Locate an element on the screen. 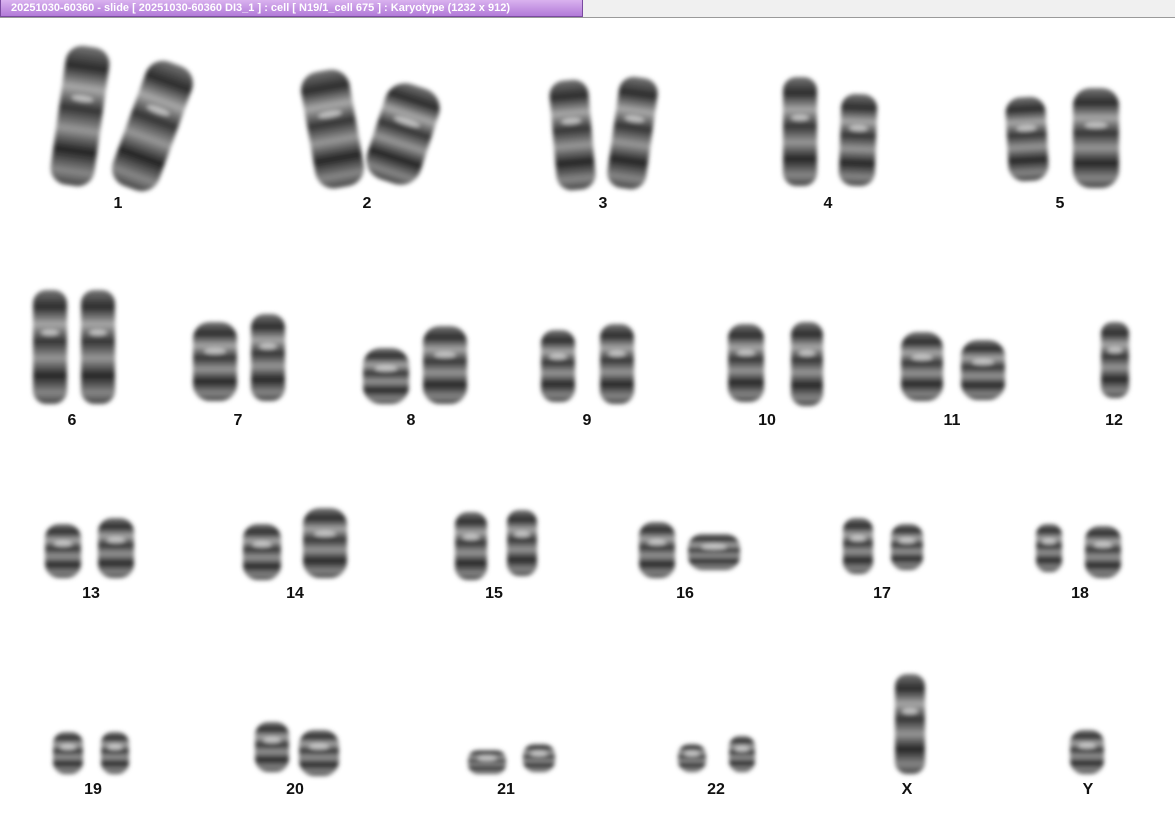 Image resolution: width=1175 pixels, height=815 pixels. chromosome-label-X: X is located at coordinates (907, 789).